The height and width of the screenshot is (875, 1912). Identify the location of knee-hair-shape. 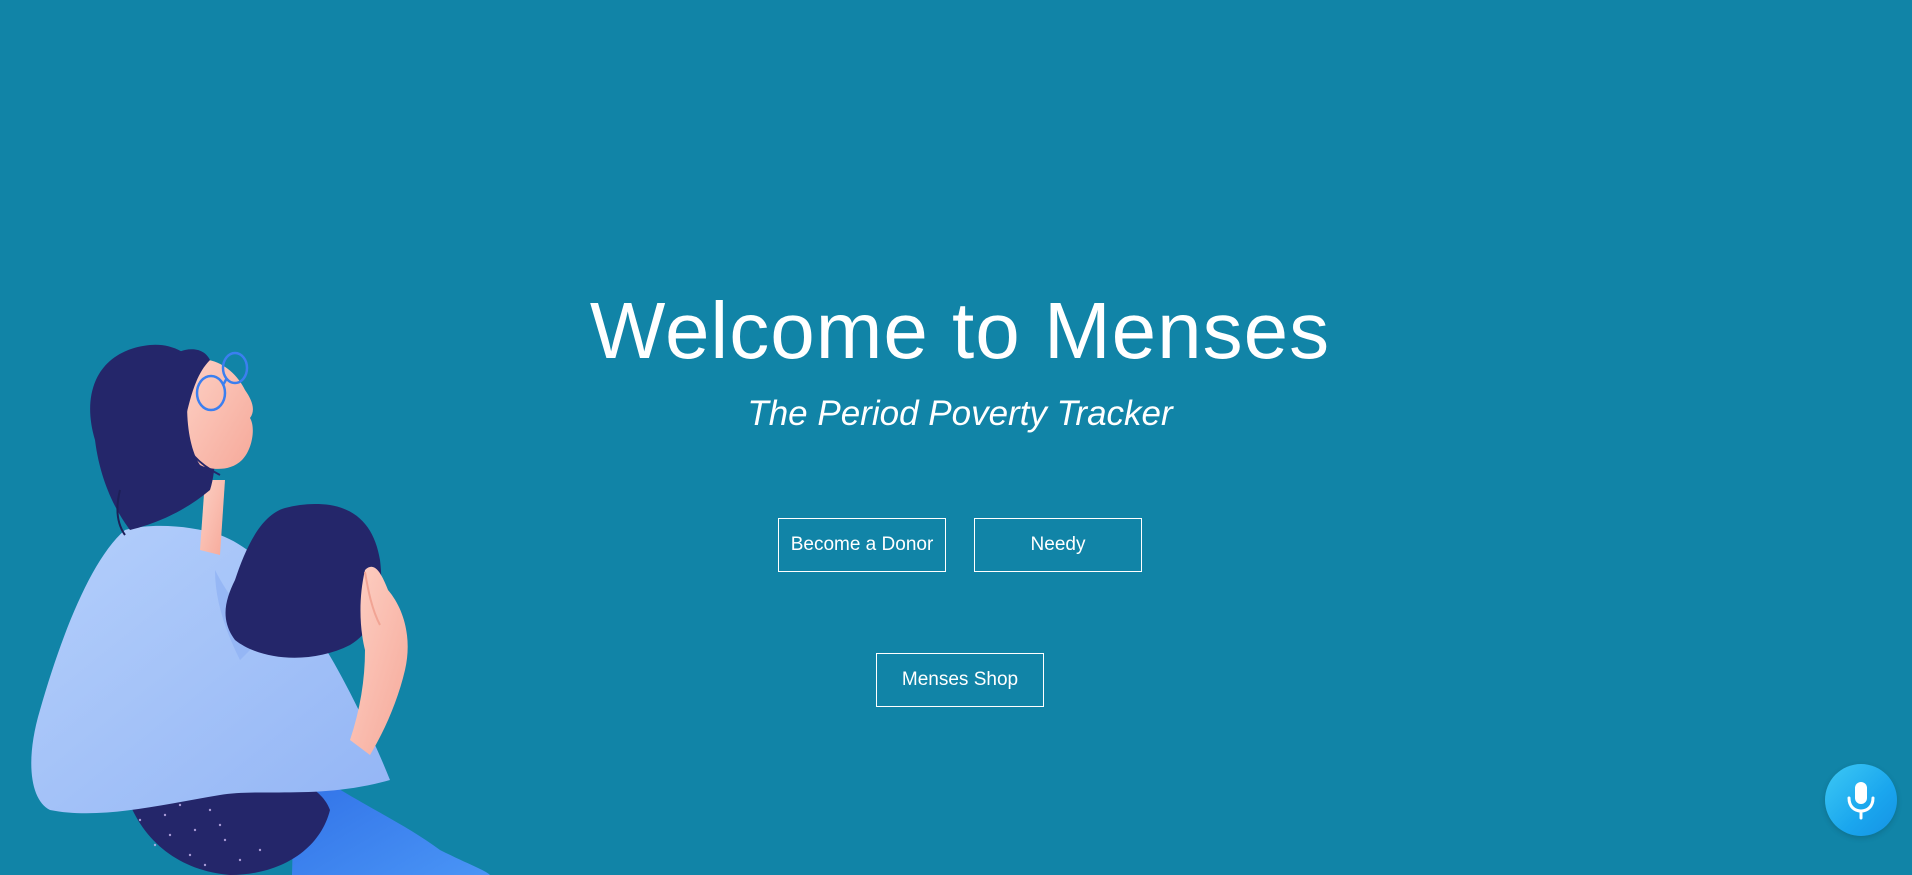
(303, 581).